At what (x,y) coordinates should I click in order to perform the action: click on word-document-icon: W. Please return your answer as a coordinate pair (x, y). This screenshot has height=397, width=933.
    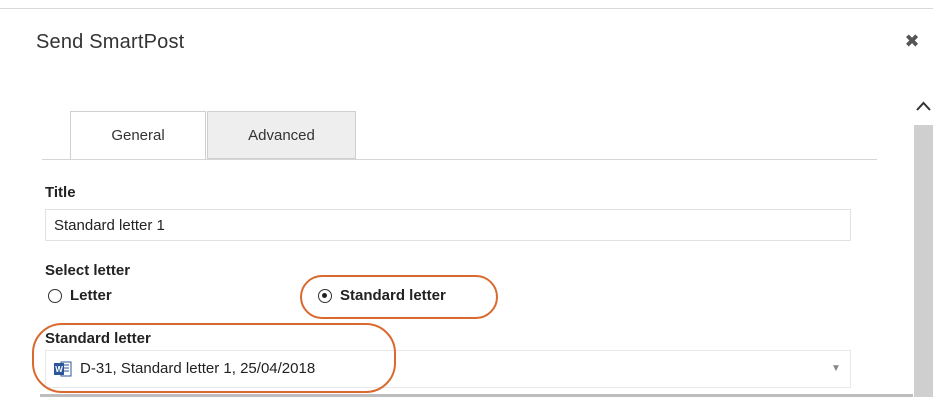
    Looking at the image, I should click on (63, 369).